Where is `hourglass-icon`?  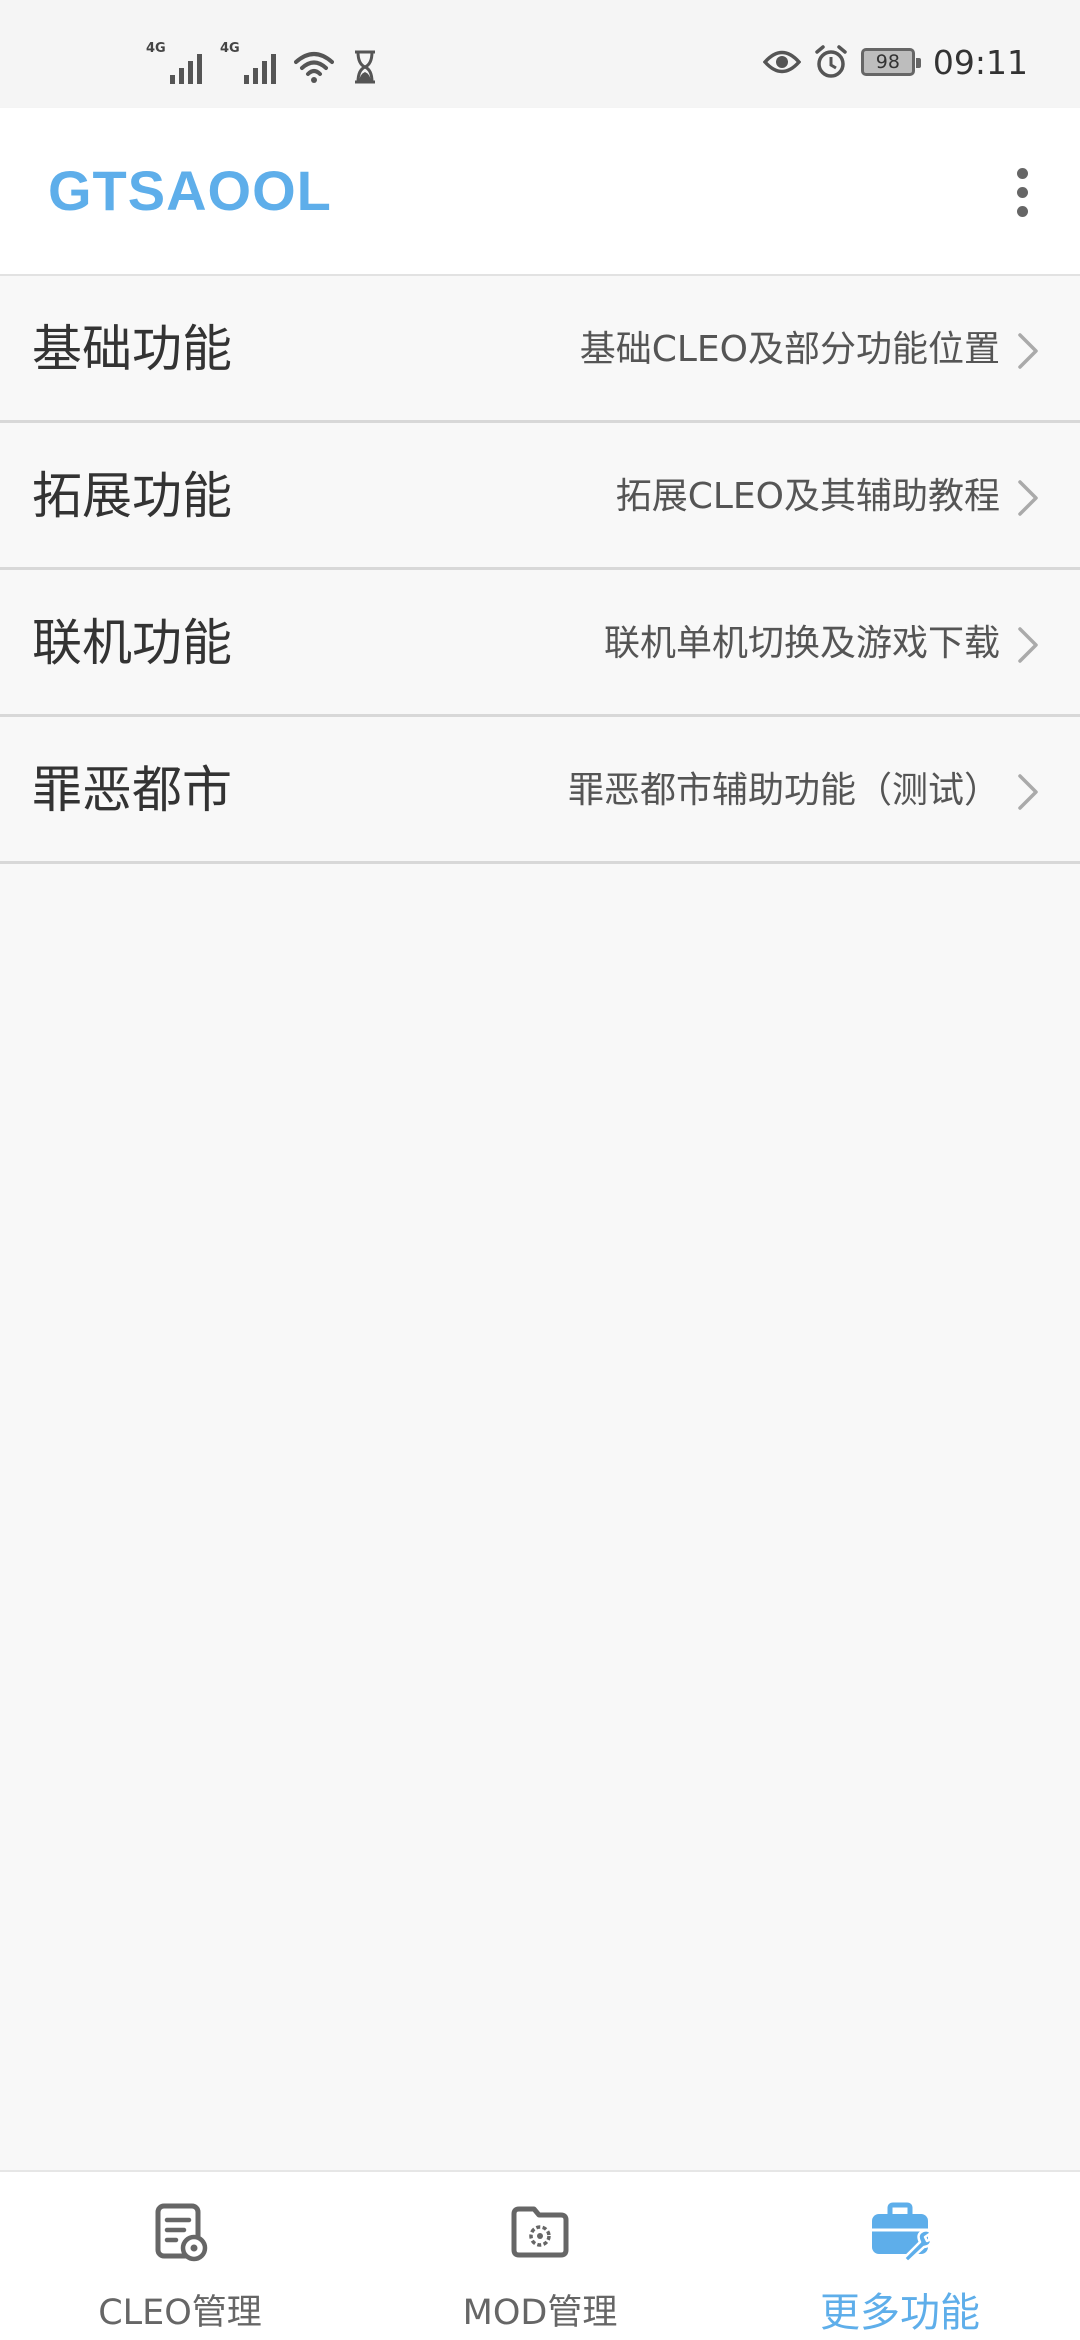 hourglass-icon is located at coordinates (365, 67).